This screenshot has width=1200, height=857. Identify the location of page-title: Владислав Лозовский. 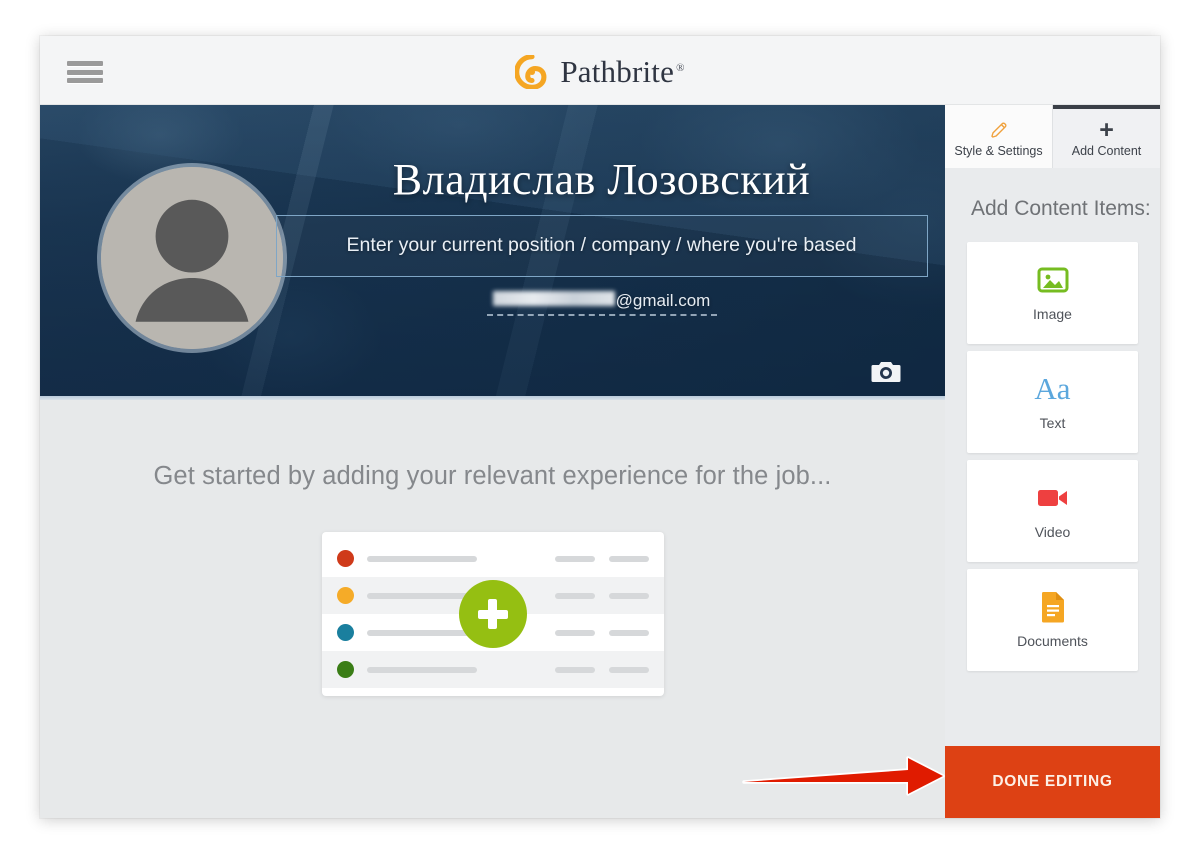
(601, 179).